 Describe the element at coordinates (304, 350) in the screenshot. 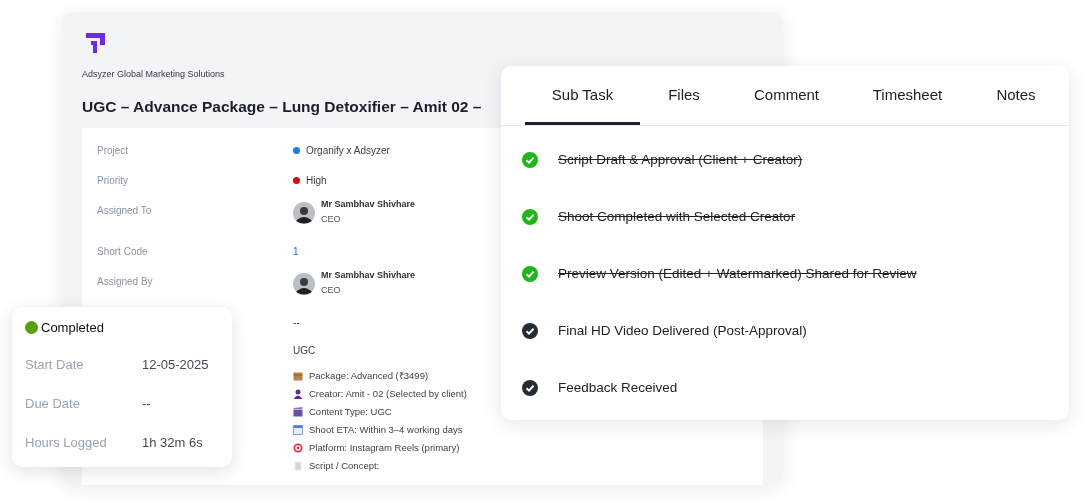

I see `field-value: UGC` at that location.